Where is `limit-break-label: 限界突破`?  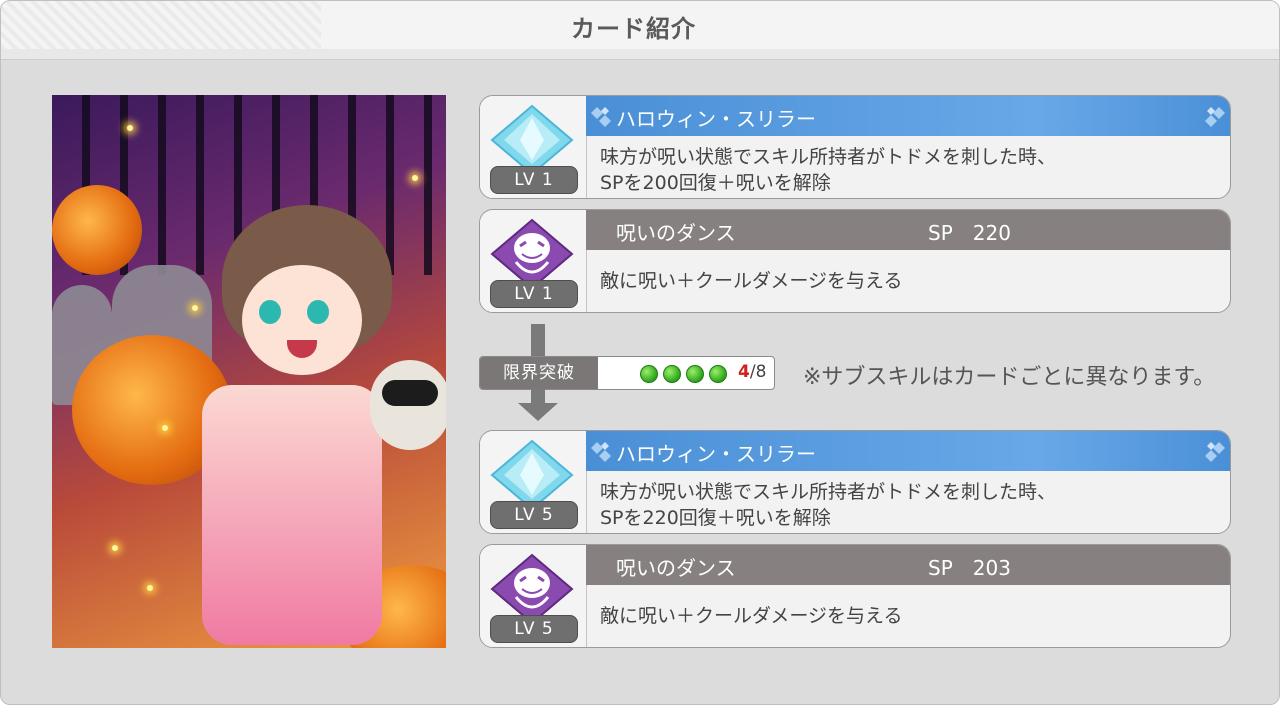
limit-break-label: 限界突破 is located at coordinates (539, 373).